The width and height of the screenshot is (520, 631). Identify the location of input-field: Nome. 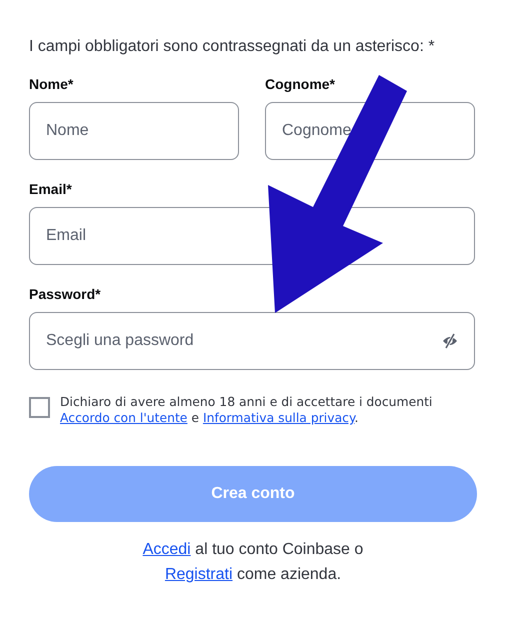
(134, 131).